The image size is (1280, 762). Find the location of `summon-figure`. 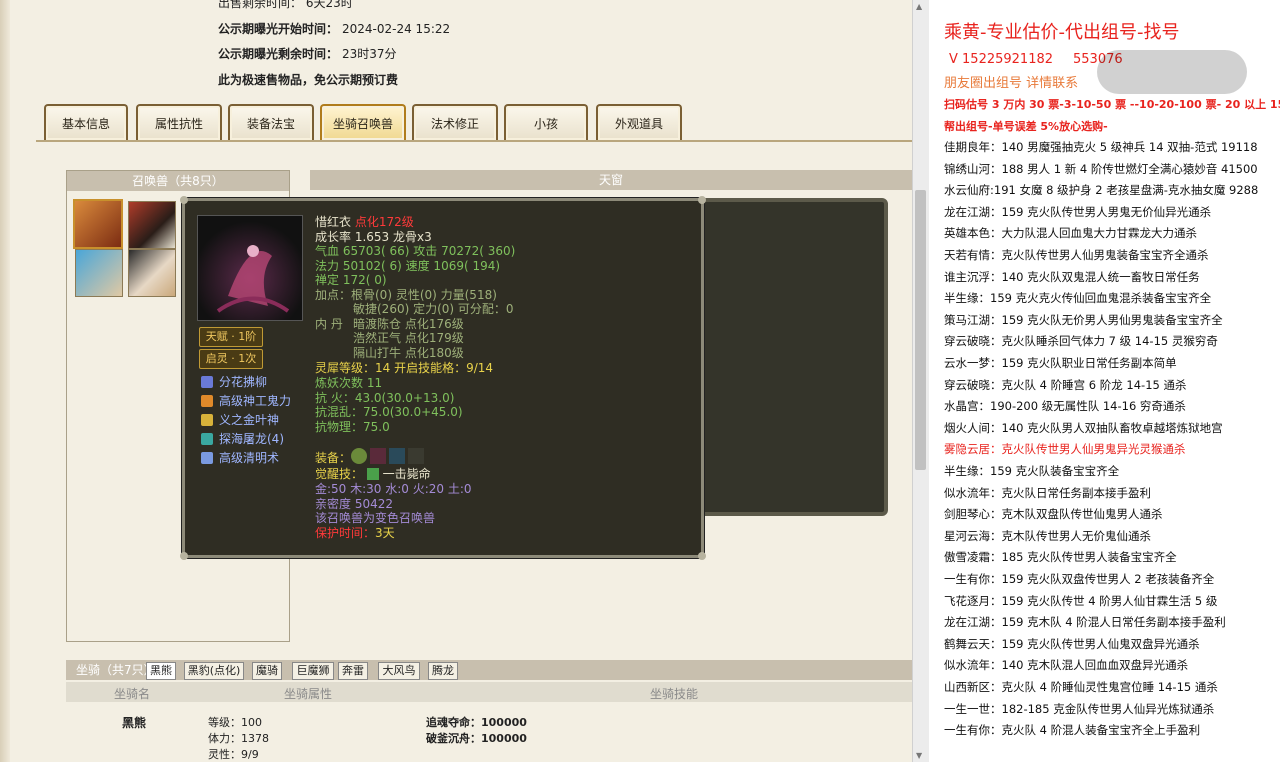

summon-figure is located at coordinates (253, 279).